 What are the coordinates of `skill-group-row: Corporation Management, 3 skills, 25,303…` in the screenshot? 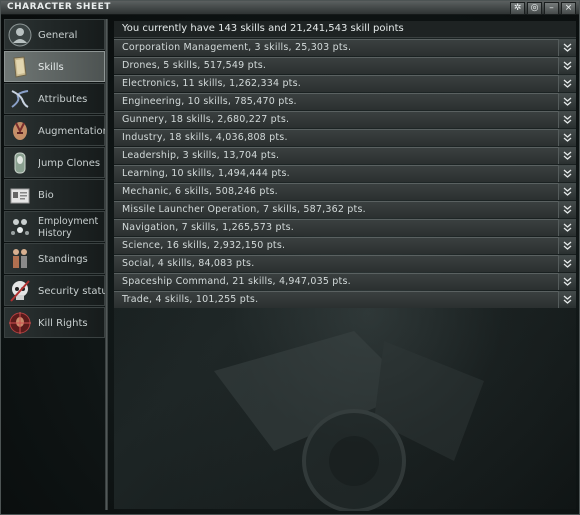 It's located at (345, 47).